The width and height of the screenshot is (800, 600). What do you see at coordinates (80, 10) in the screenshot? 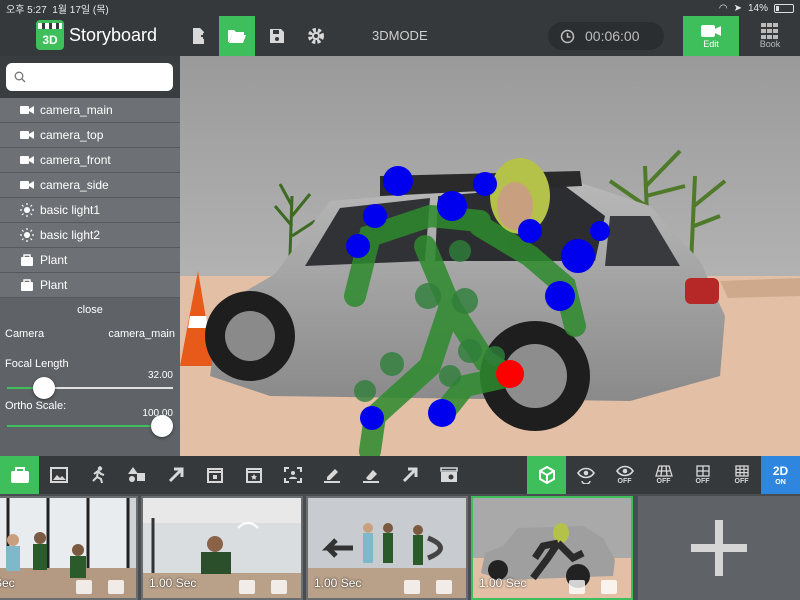
I see `status-date: 1월 17일 (목)` at bounding box center [80, 10].